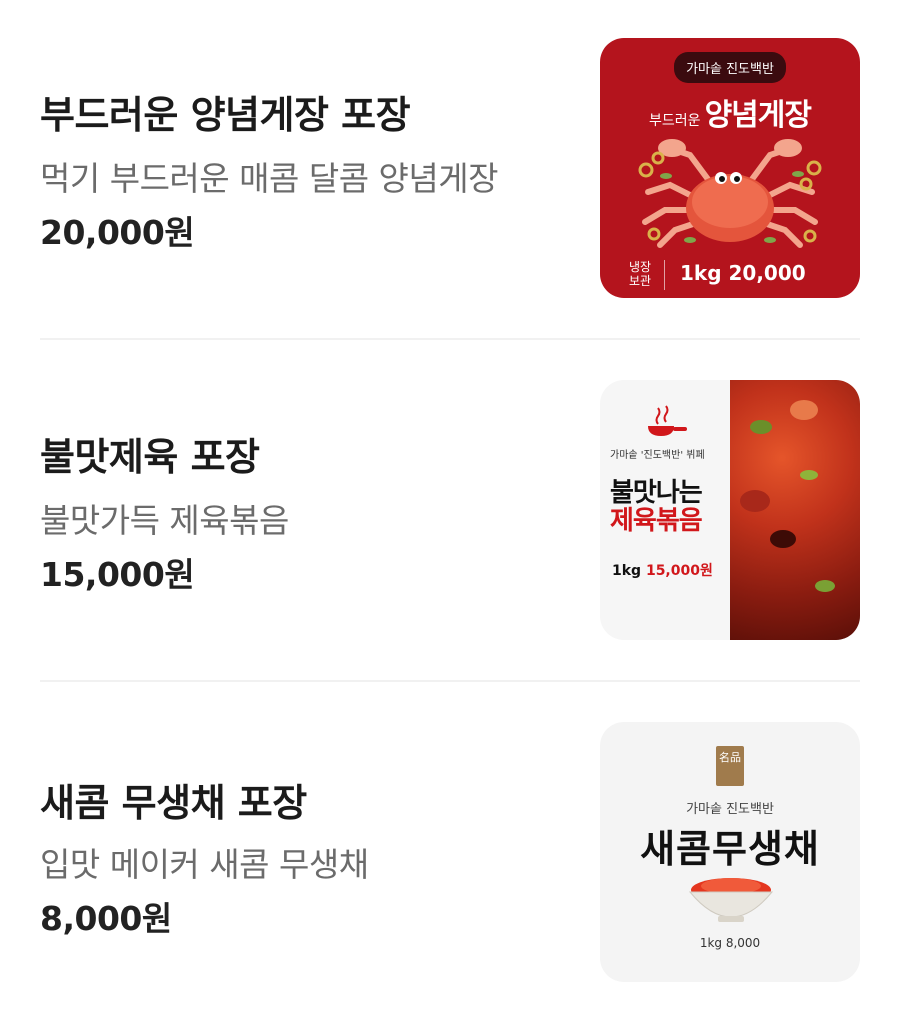 This screenshot has width=900, height=1023. I want to click on menu-item-description: 불맛가득 제육볶음, so click(164, 520).